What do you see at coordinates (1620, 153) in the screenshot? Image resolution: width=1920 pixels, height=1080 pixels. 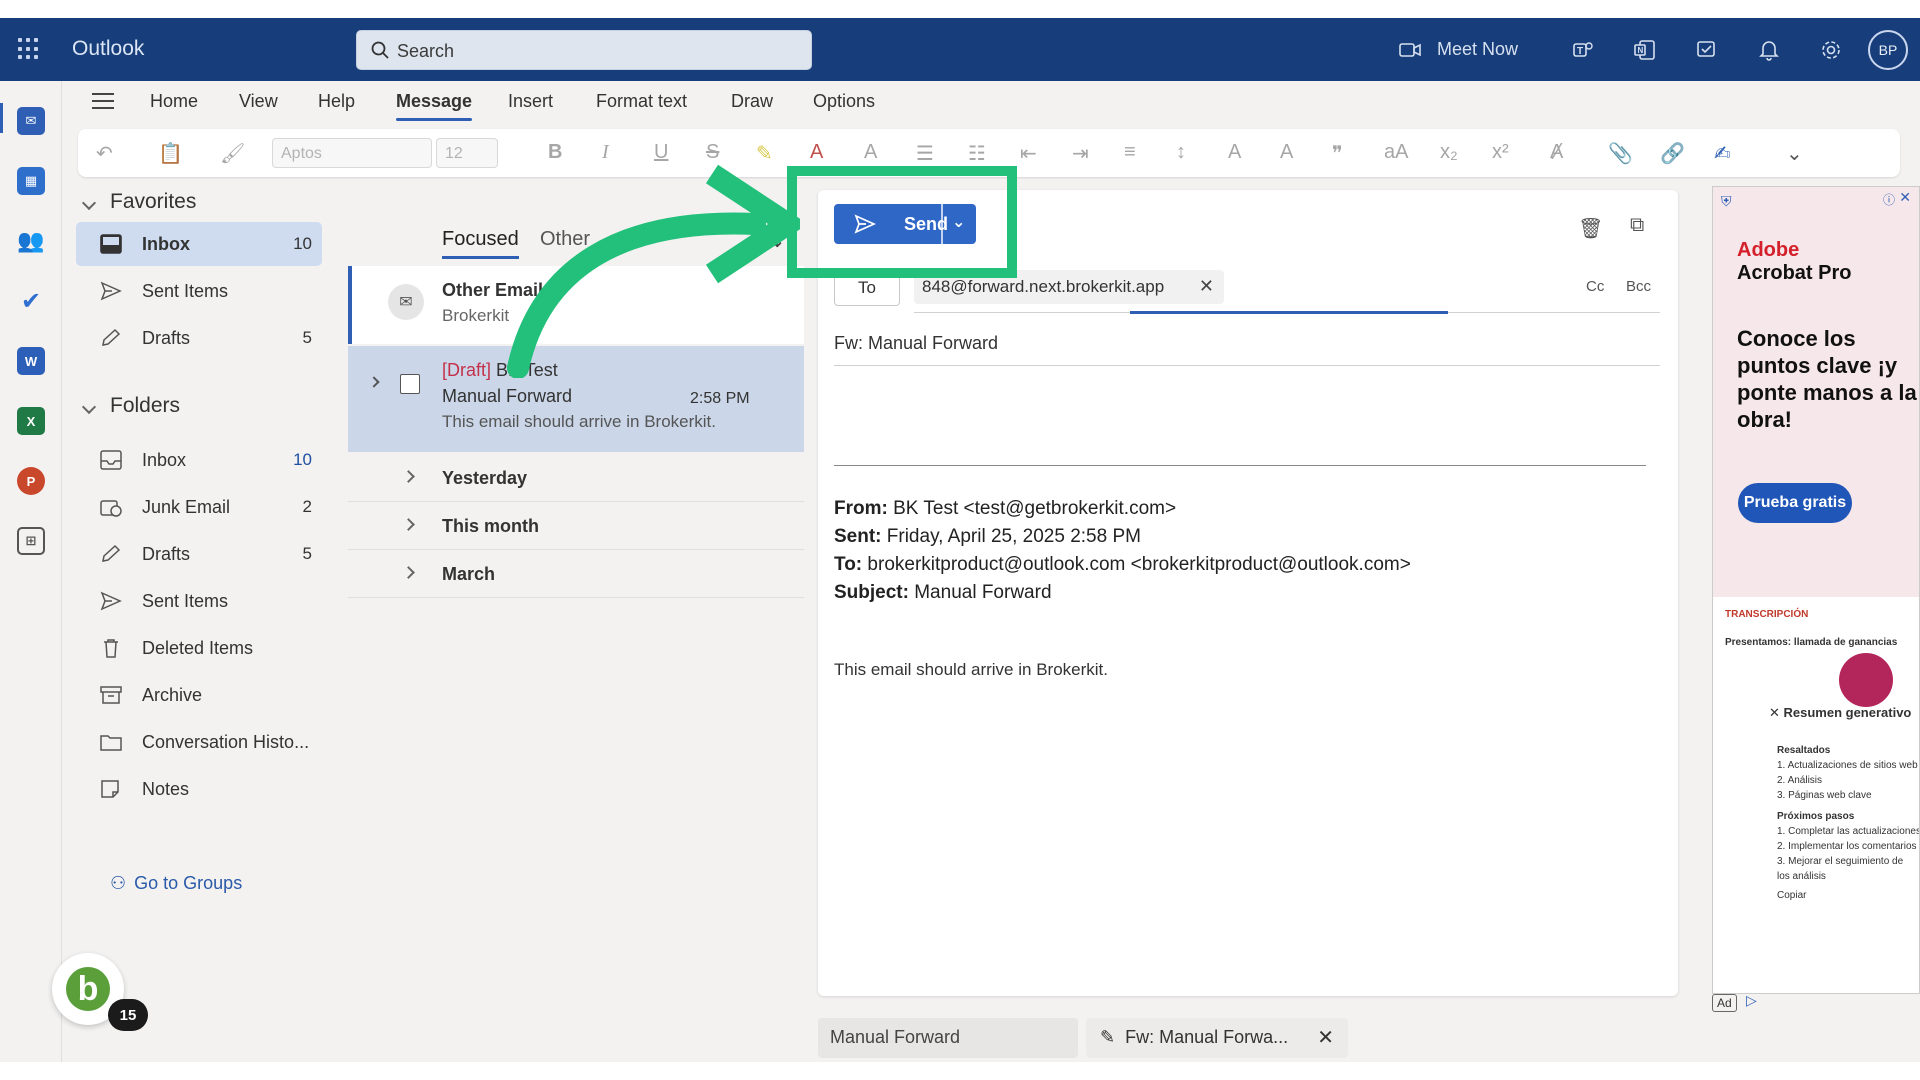 I see `attach-paperclip-icon: 📎` at bounding box center [1620, 153].